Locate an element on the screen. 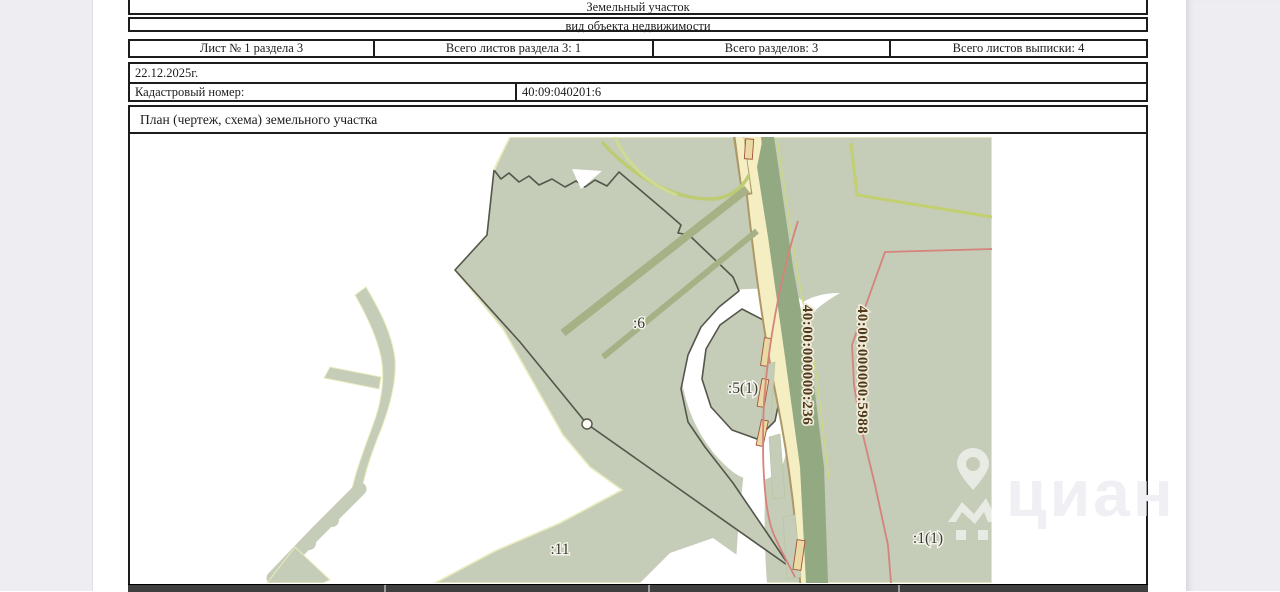 This screenshot has height=592, width=1280. plan-section-title-row: План (чертеж, схема) земельного участка is located at coordinates (638, 119).